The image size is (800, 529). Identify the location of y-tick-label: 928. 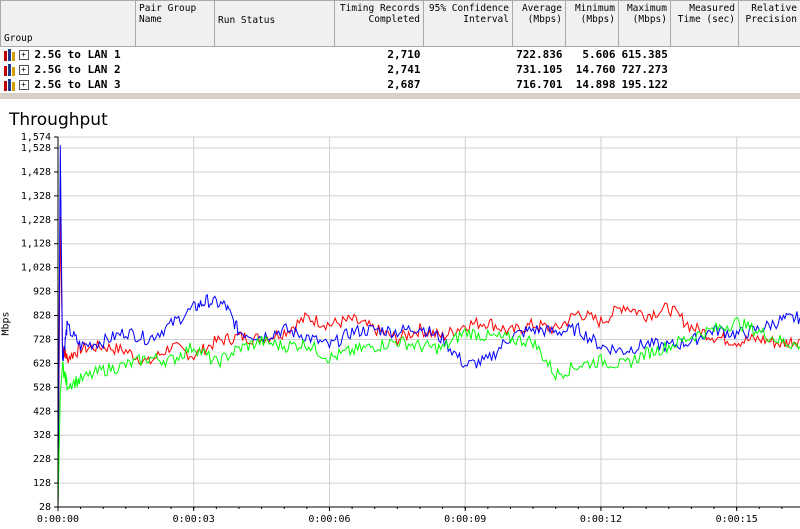
(42, 292).